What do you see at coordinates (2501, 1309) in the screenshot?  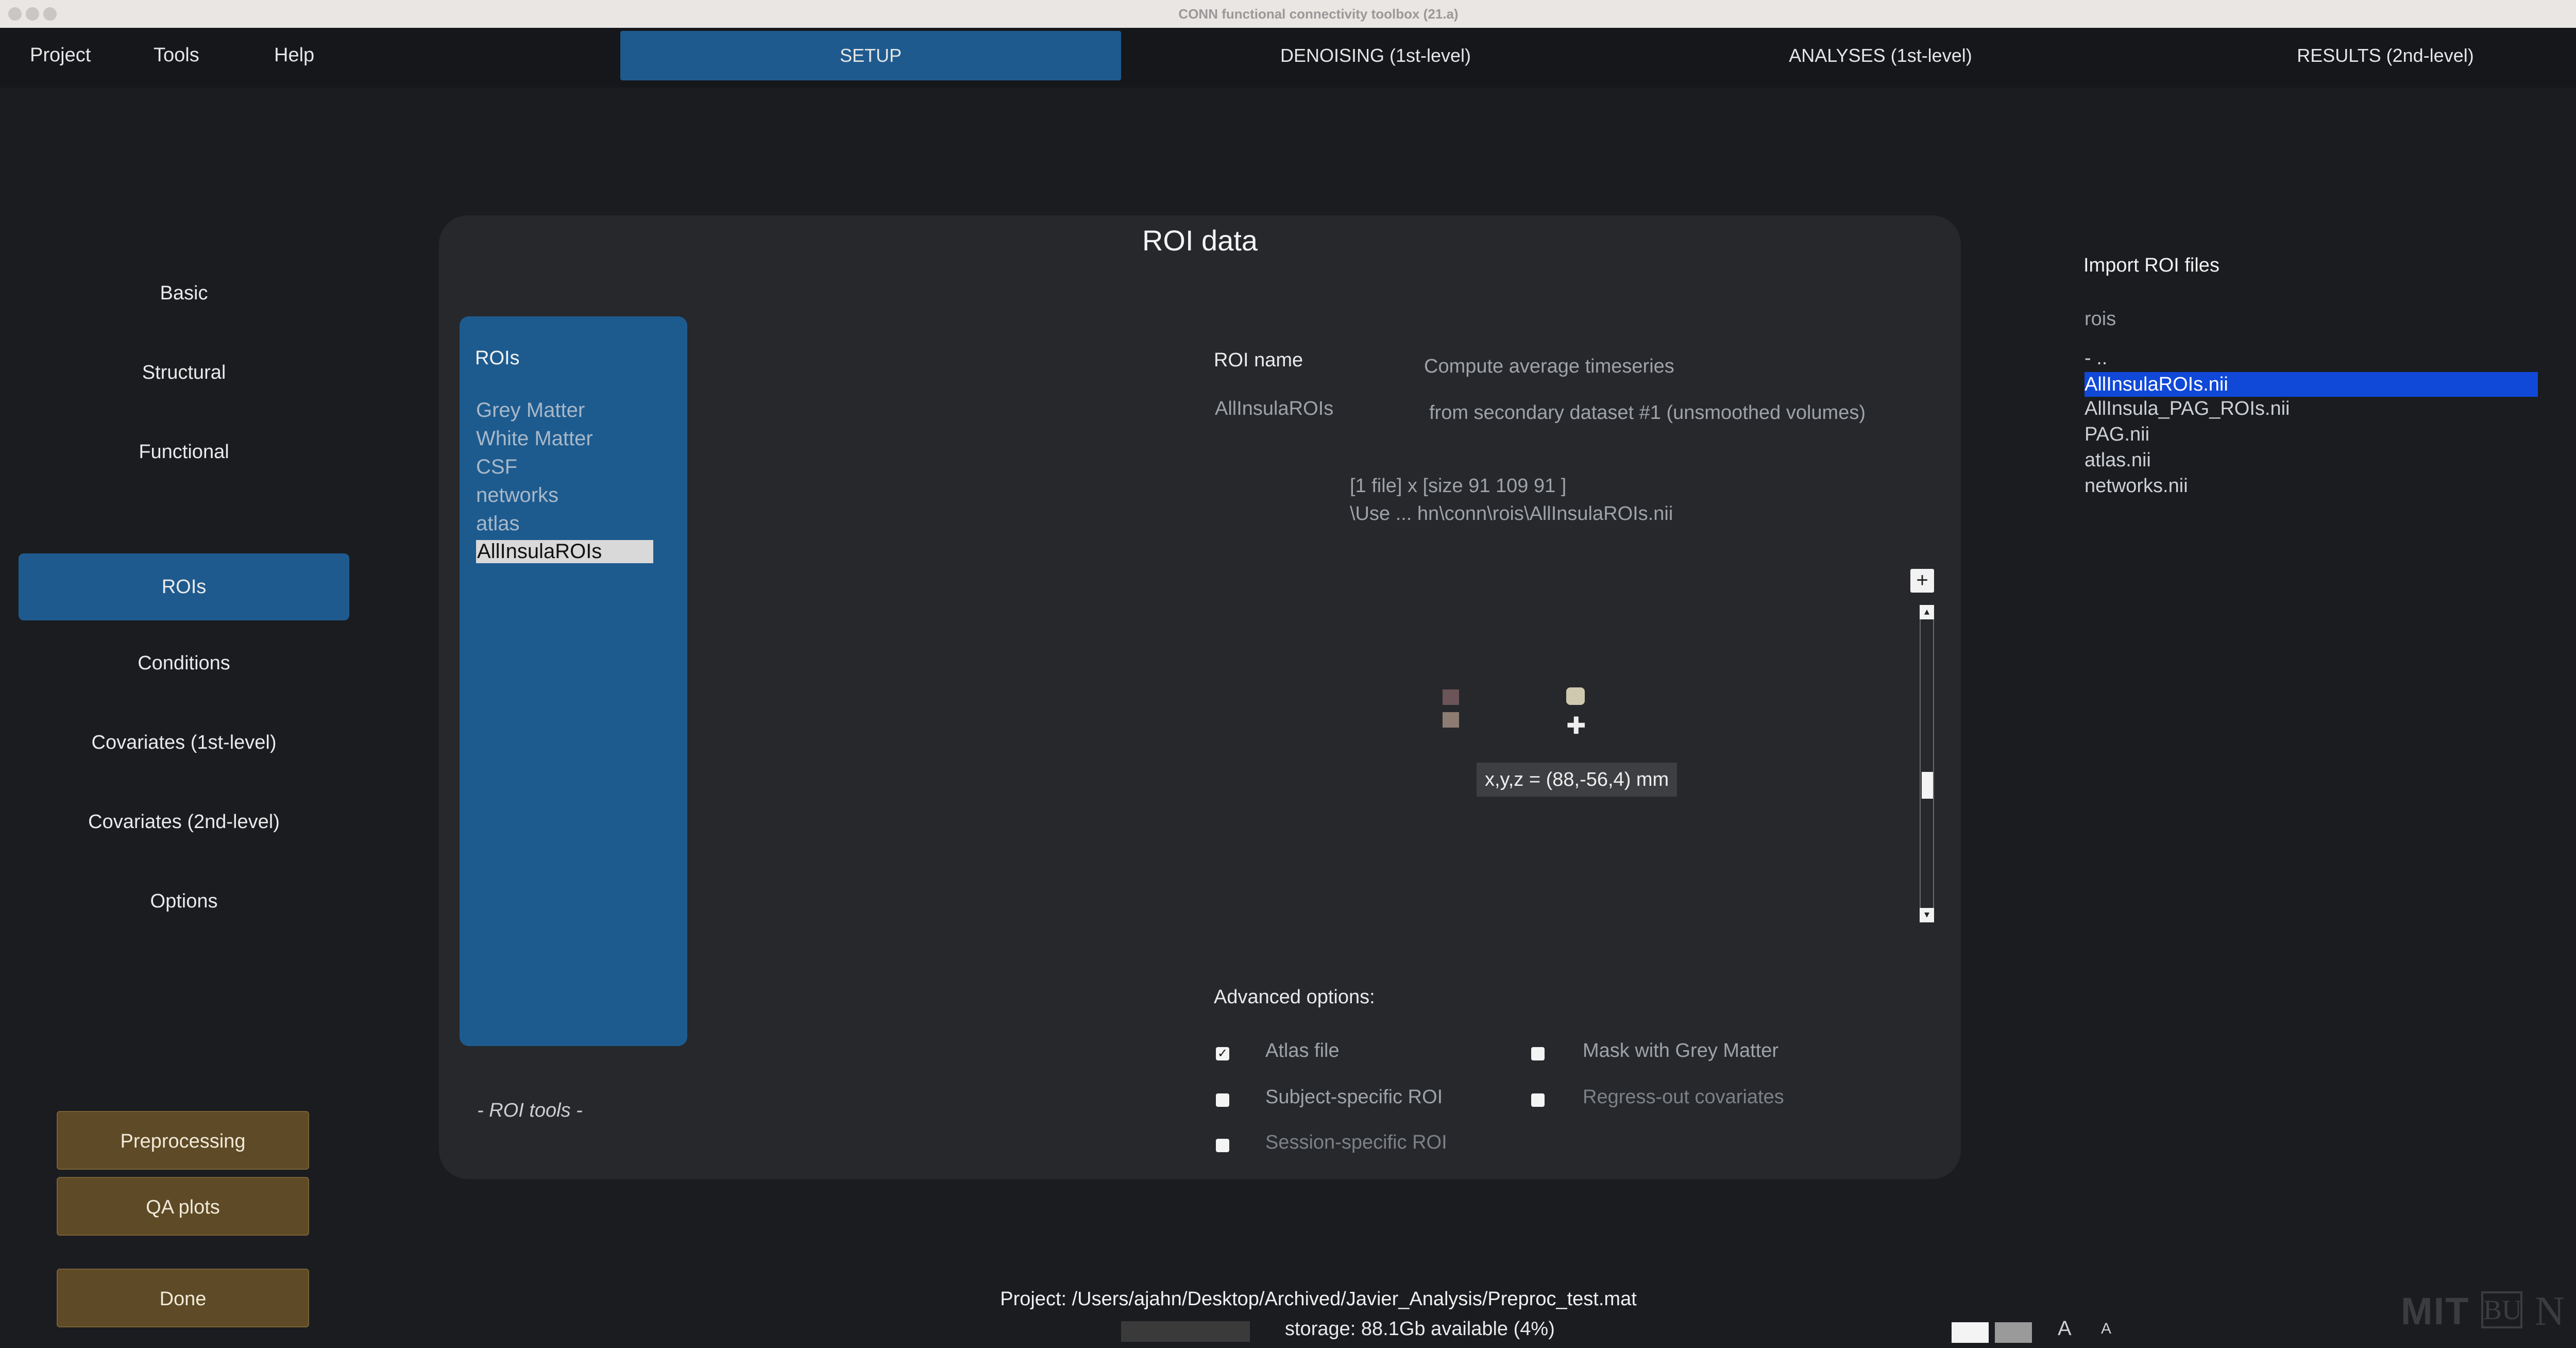 I see `bu-logo: BU` at bounding box center [2501, 1309].